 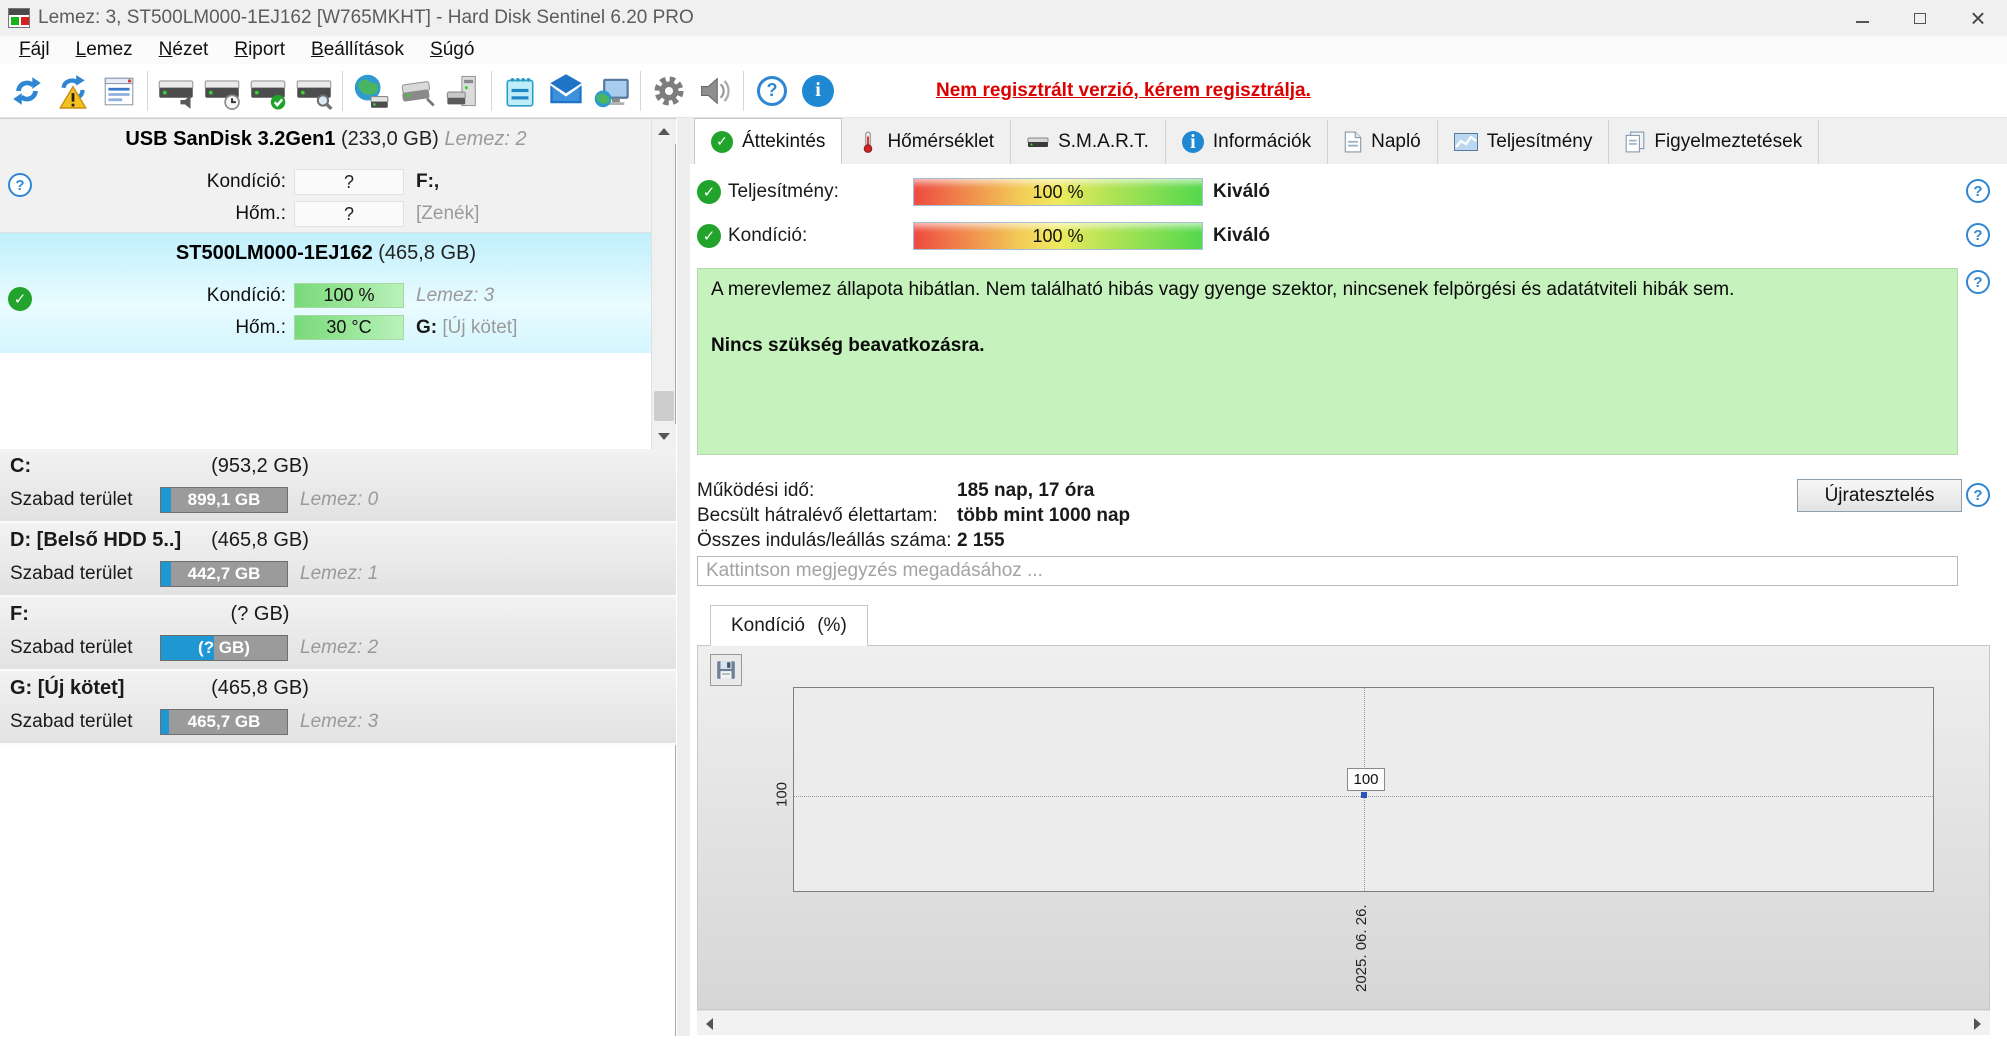 What do you see at coordinates (817, 515) in the screenshot?
I see `stat-label: Becsült hátralévő élettartam:` at bounding box center [817, 515].